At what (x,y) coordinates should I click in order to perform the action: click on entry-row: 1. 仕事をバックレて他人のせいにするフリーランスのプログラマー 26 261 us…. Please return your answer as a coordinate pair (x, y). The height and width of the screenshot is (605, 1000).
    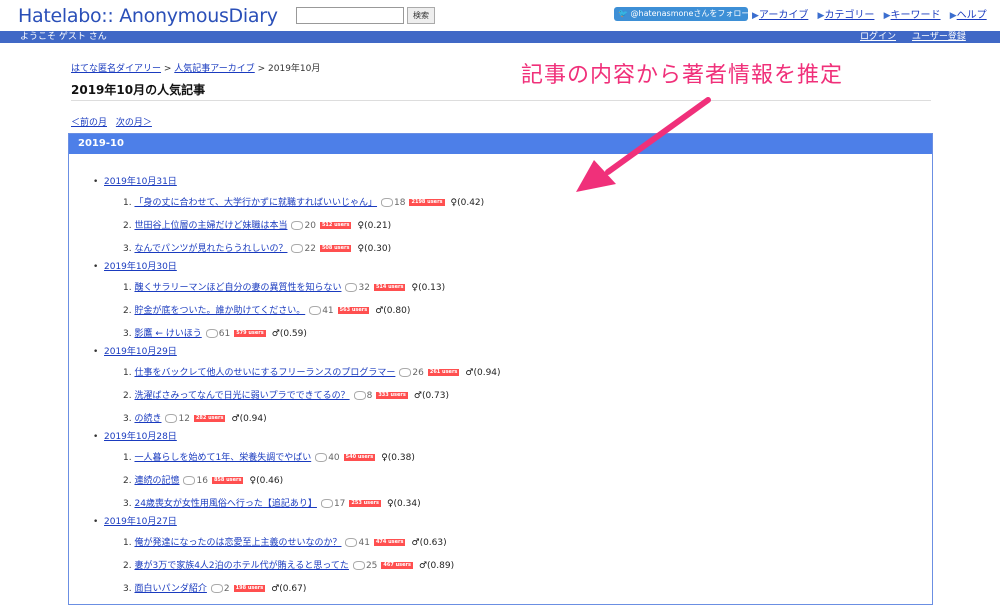
    Looking at the image, I should click on (297, 373).